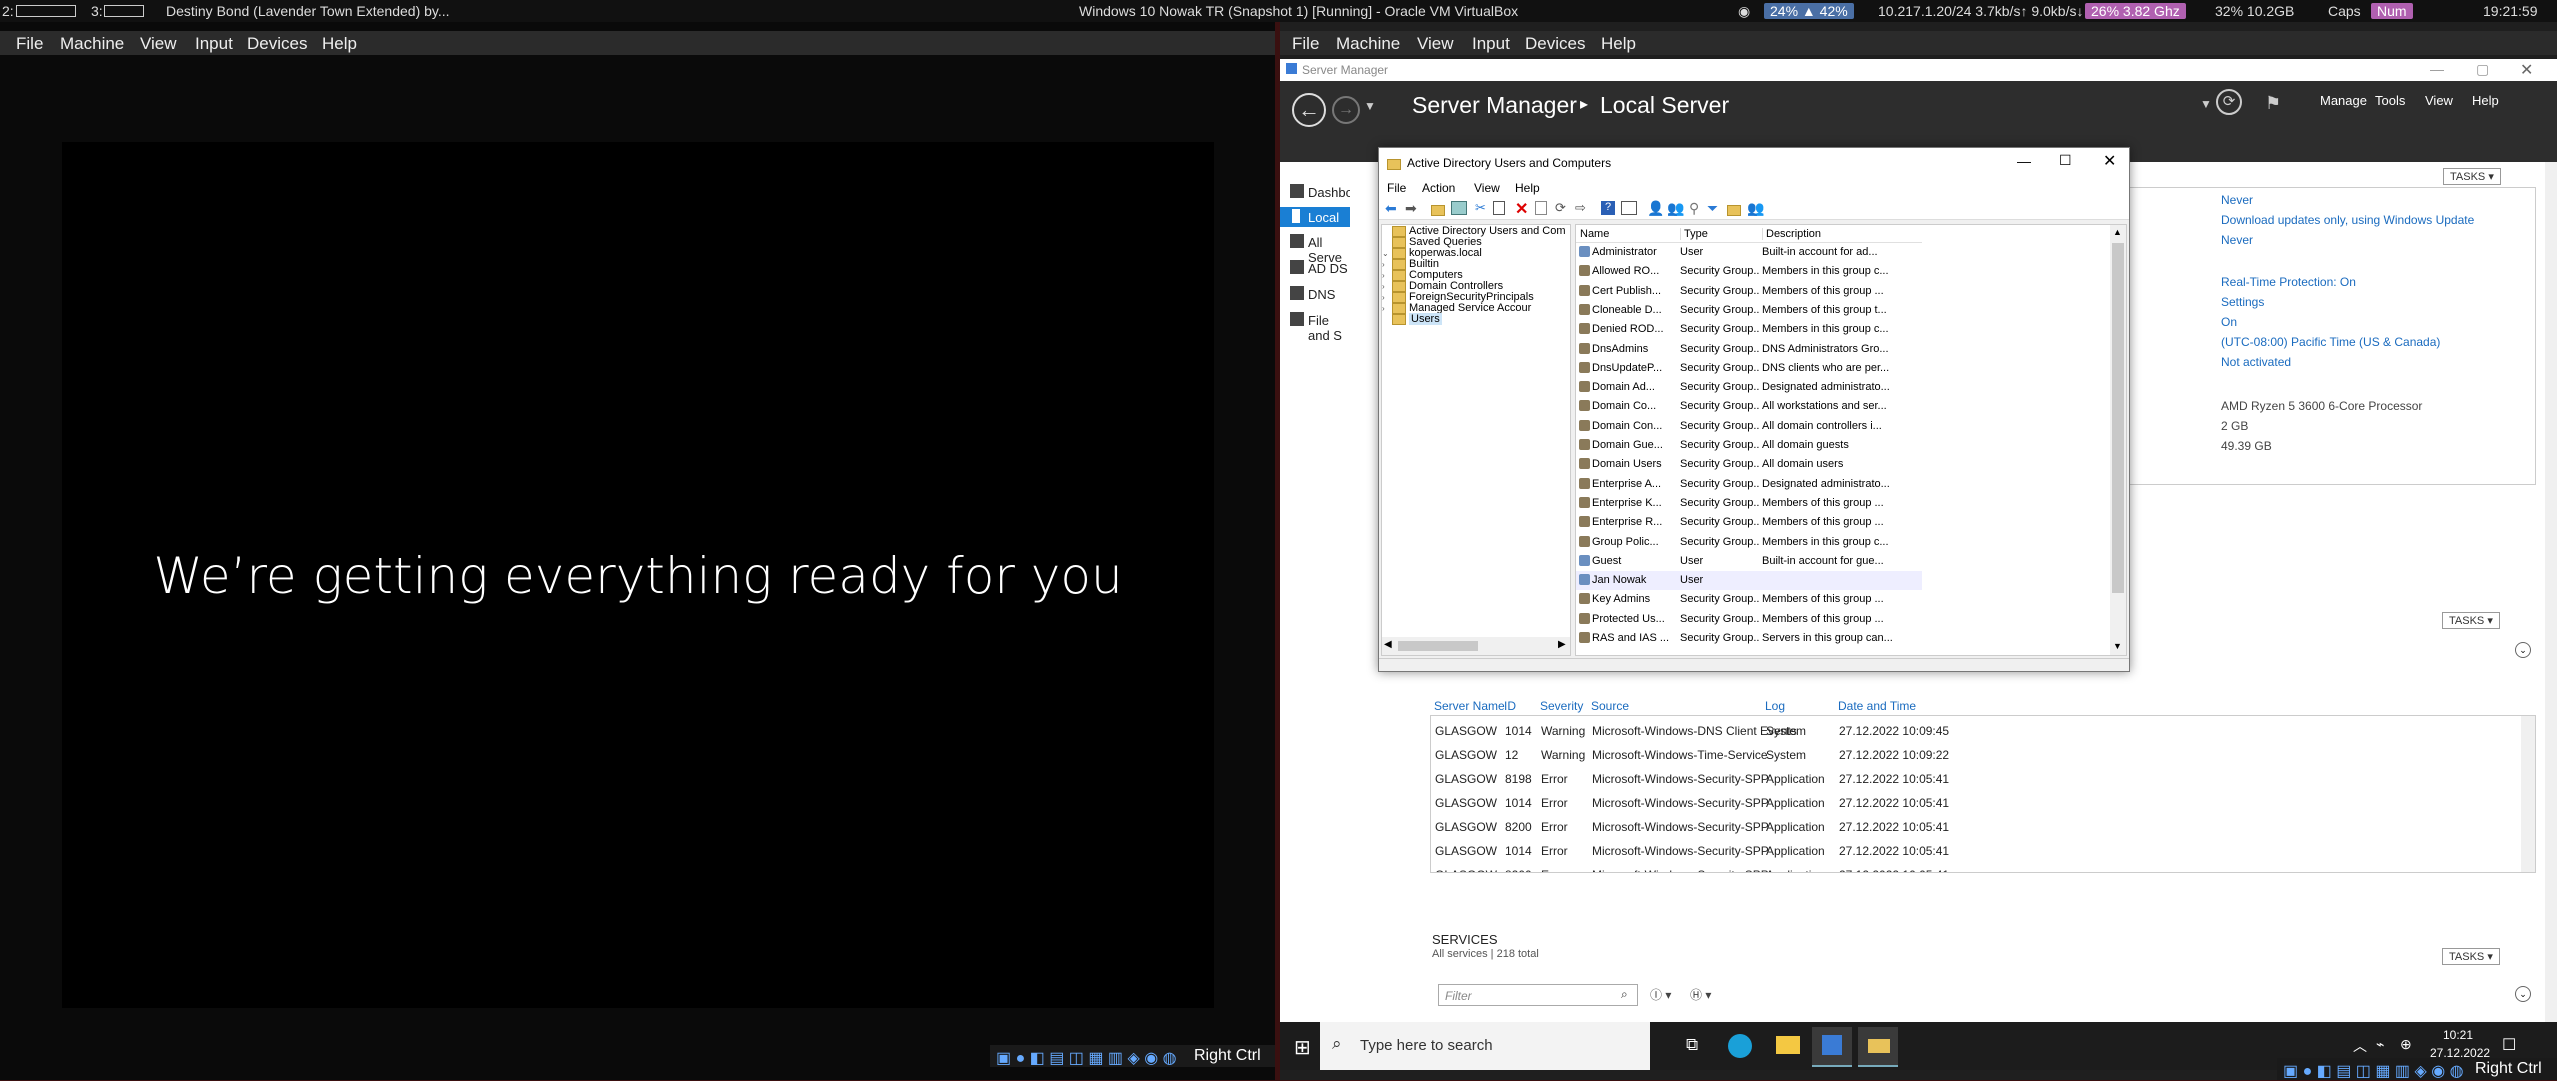 The image size is (2557, 1081). What do you see at coordinates (1555, 44) in the screenshot?
I see `menu-devices: Devices` at bounding box center [1555, 44].